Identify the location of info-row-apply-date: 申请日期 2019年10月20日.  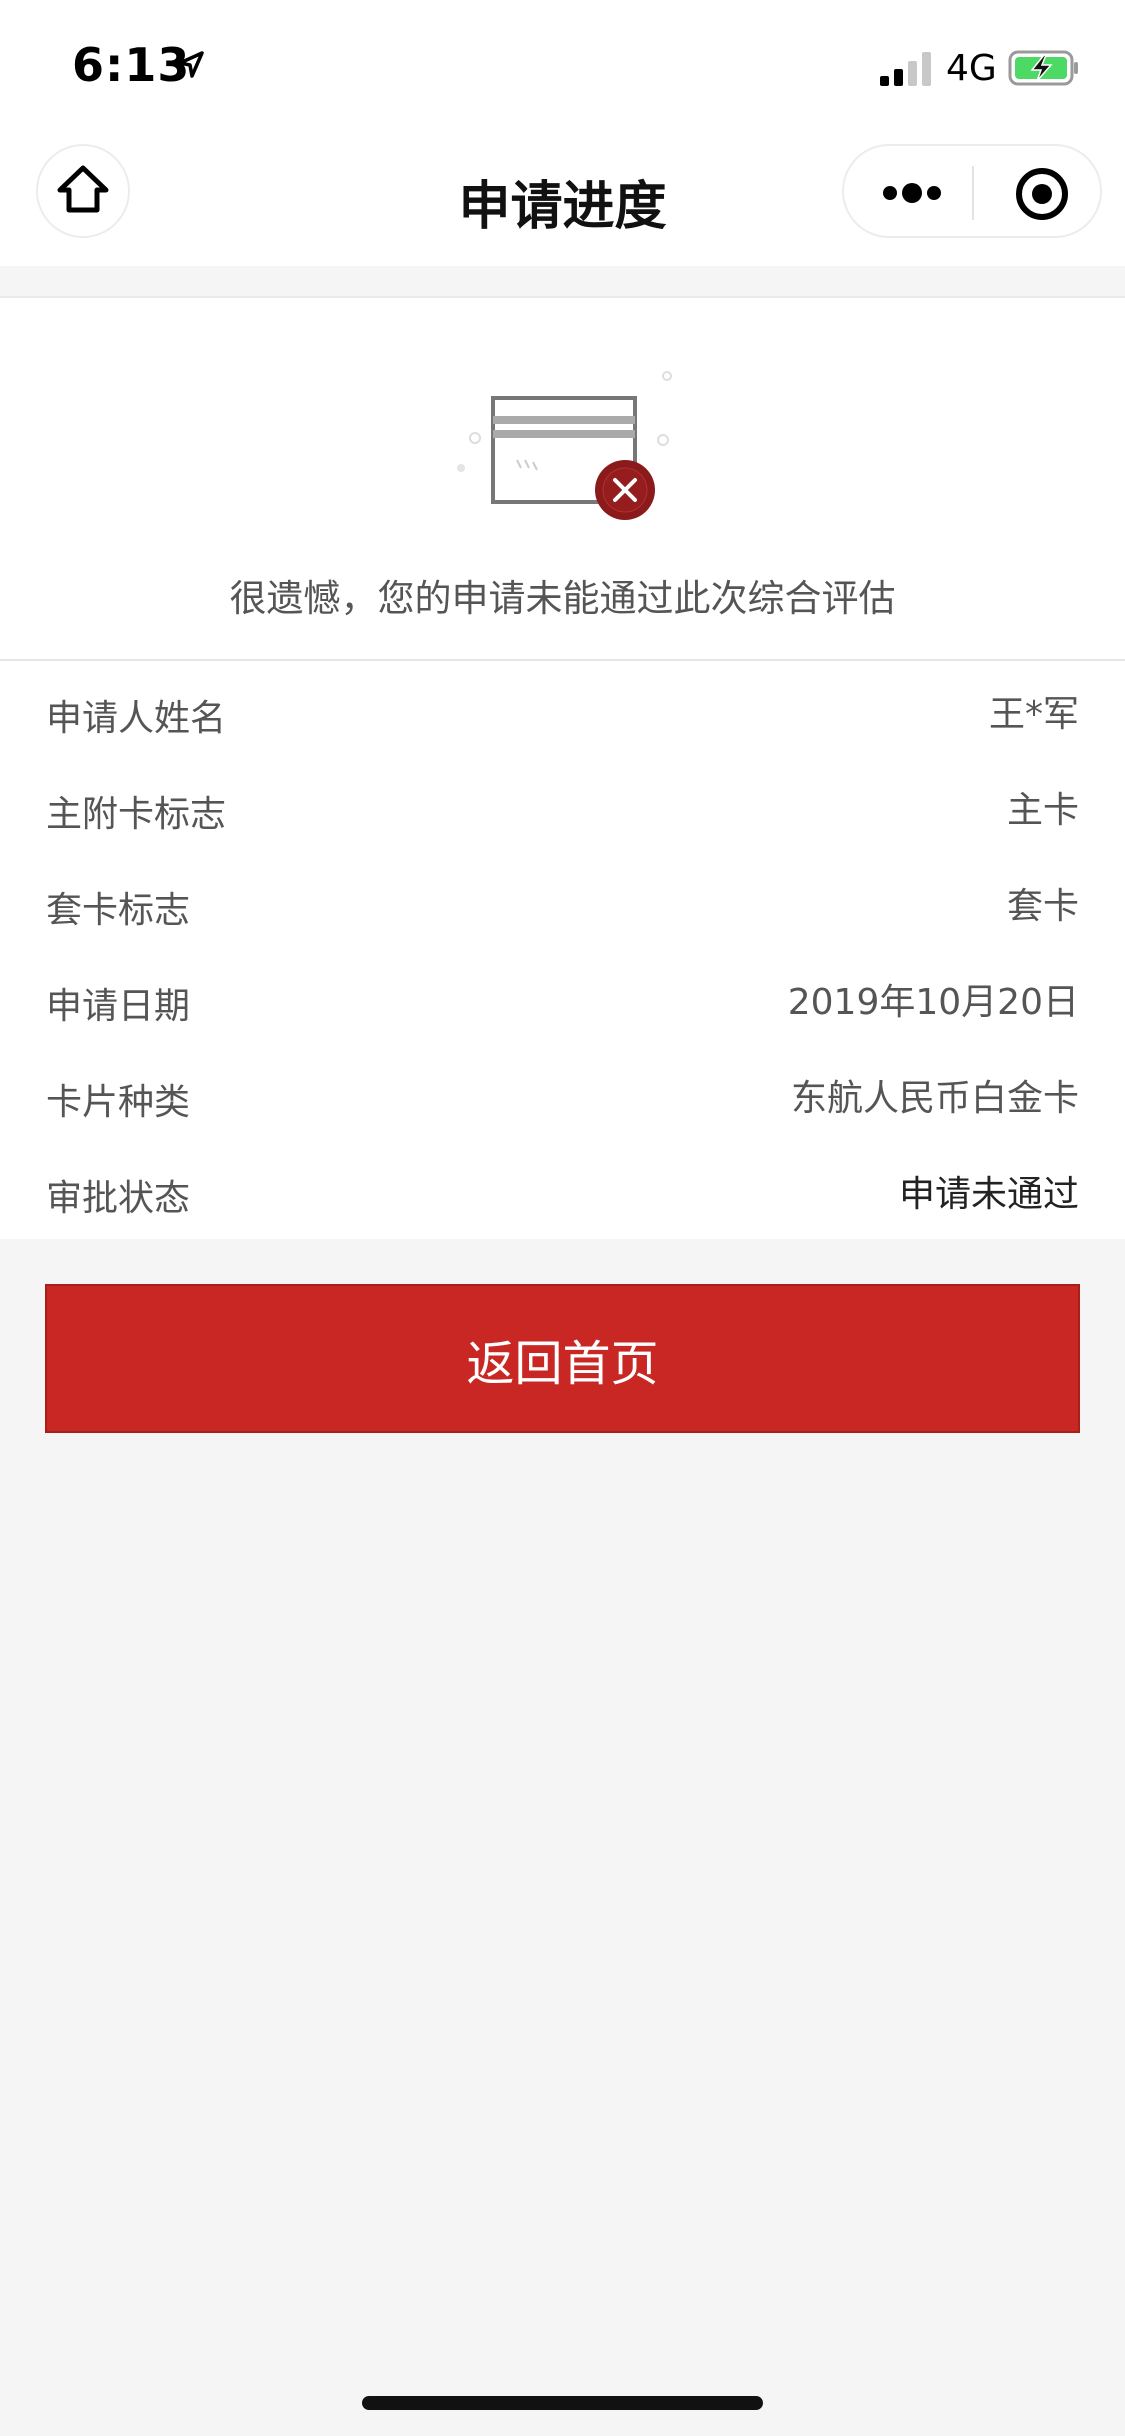
(562, 997).